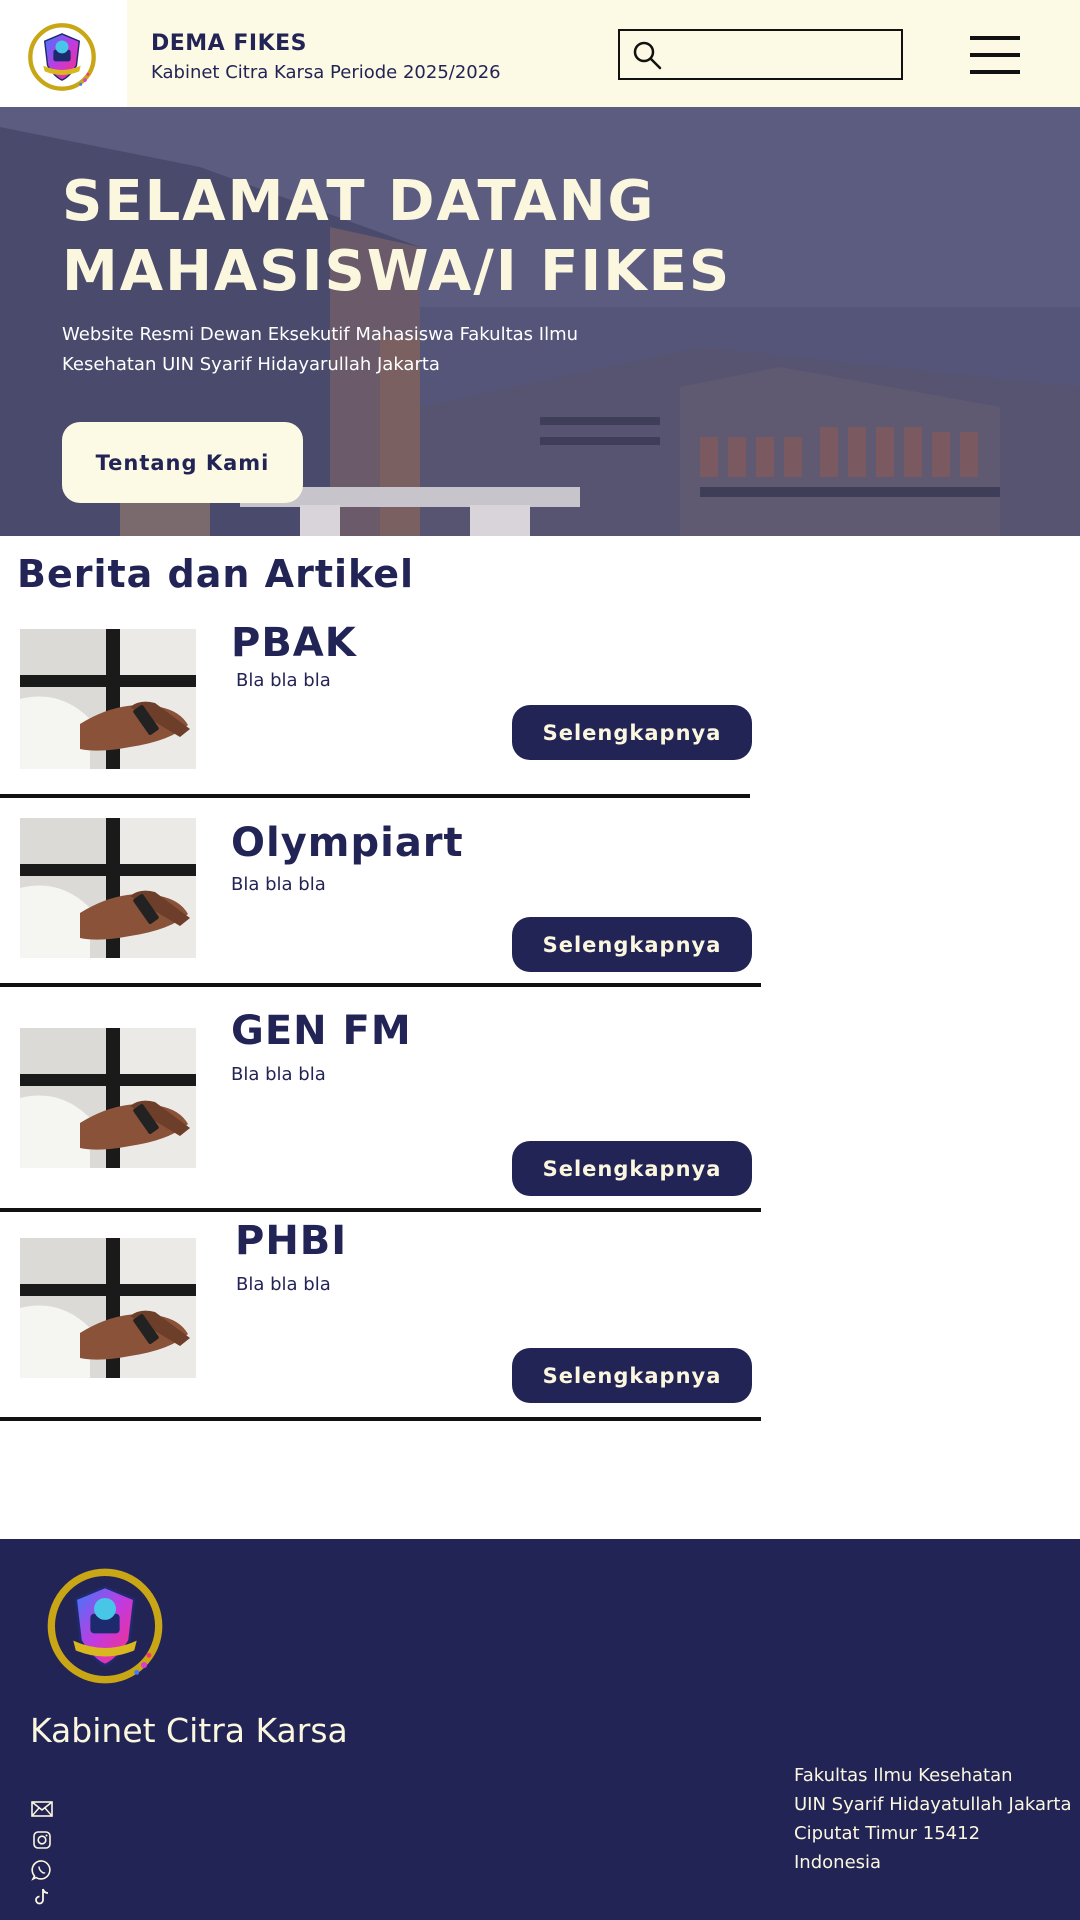 This screenshot has width=1080, height=1920. I want to click on about-us-button: Tentang Kami, so click(182, 462).